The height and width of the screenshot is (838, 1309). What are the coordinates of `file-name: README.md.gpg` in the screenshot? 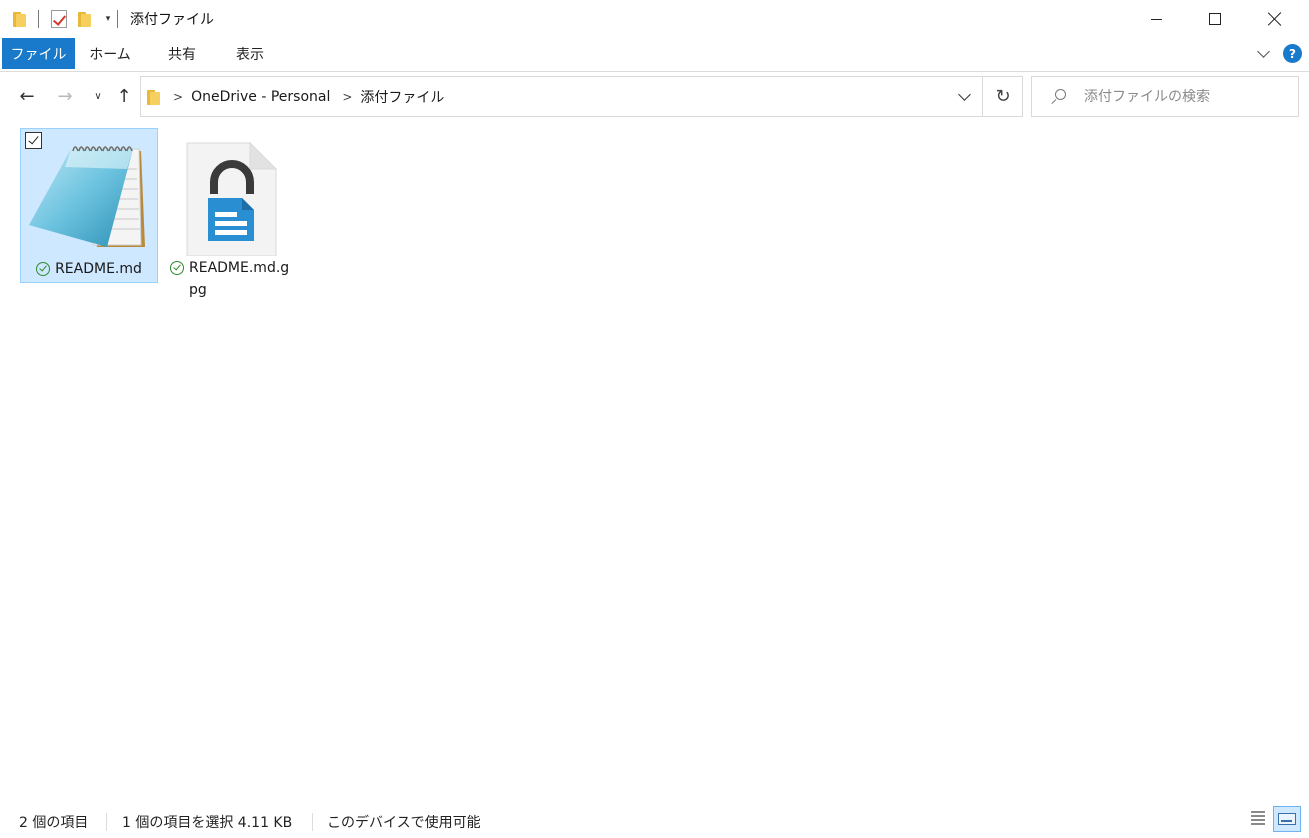 It's located at (241, 279).